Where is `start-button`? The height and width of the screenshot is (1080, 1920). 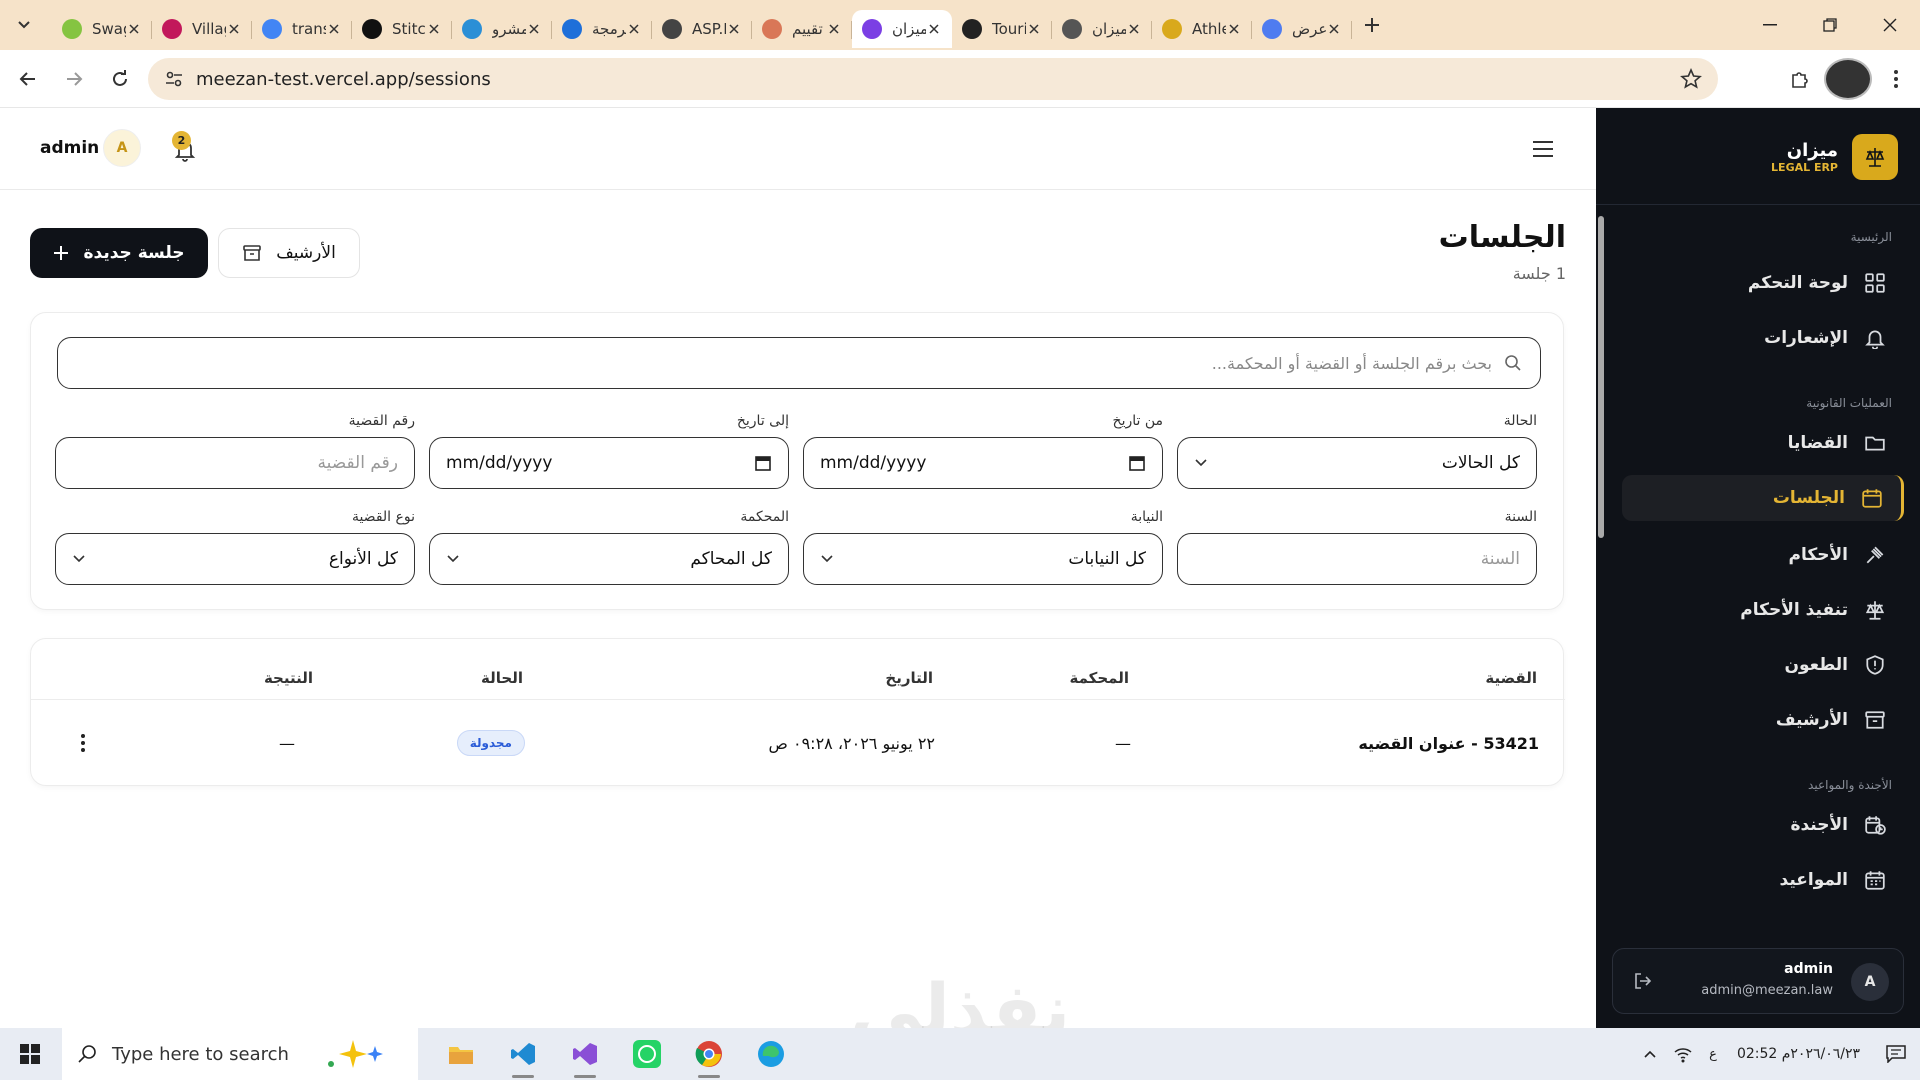 start-button is located at coordinates (30, 1054).